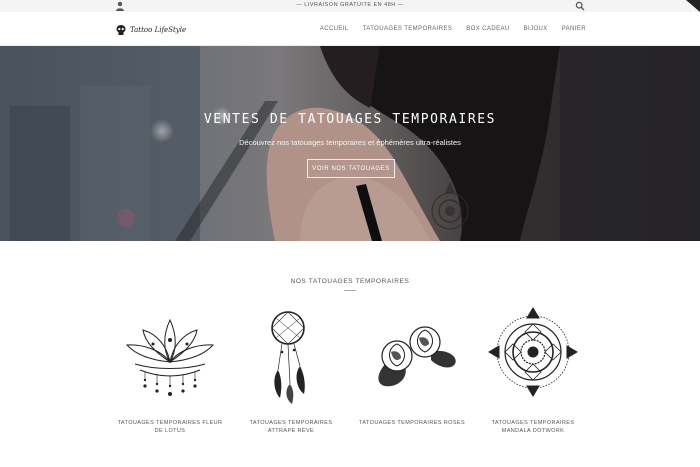 Image resolution: width=700 pixels, height=467 pixels. What do you see at coordinates (170, 427) in the screenshot?
I see `product-name: TATOUAGES TEMPORAIRES FLEUR DE LOTUS` at bounding box center [170, 427].